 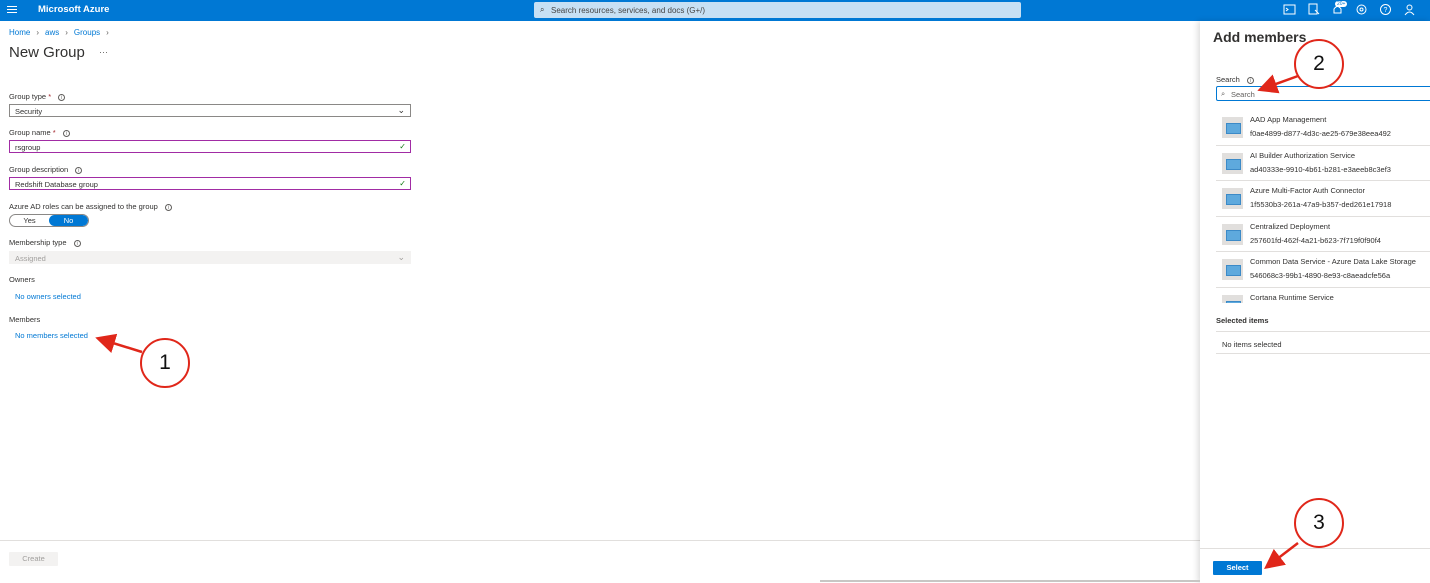 I want to click on member-name: Cortana Runtime Service, so click(x=1292, y=297).